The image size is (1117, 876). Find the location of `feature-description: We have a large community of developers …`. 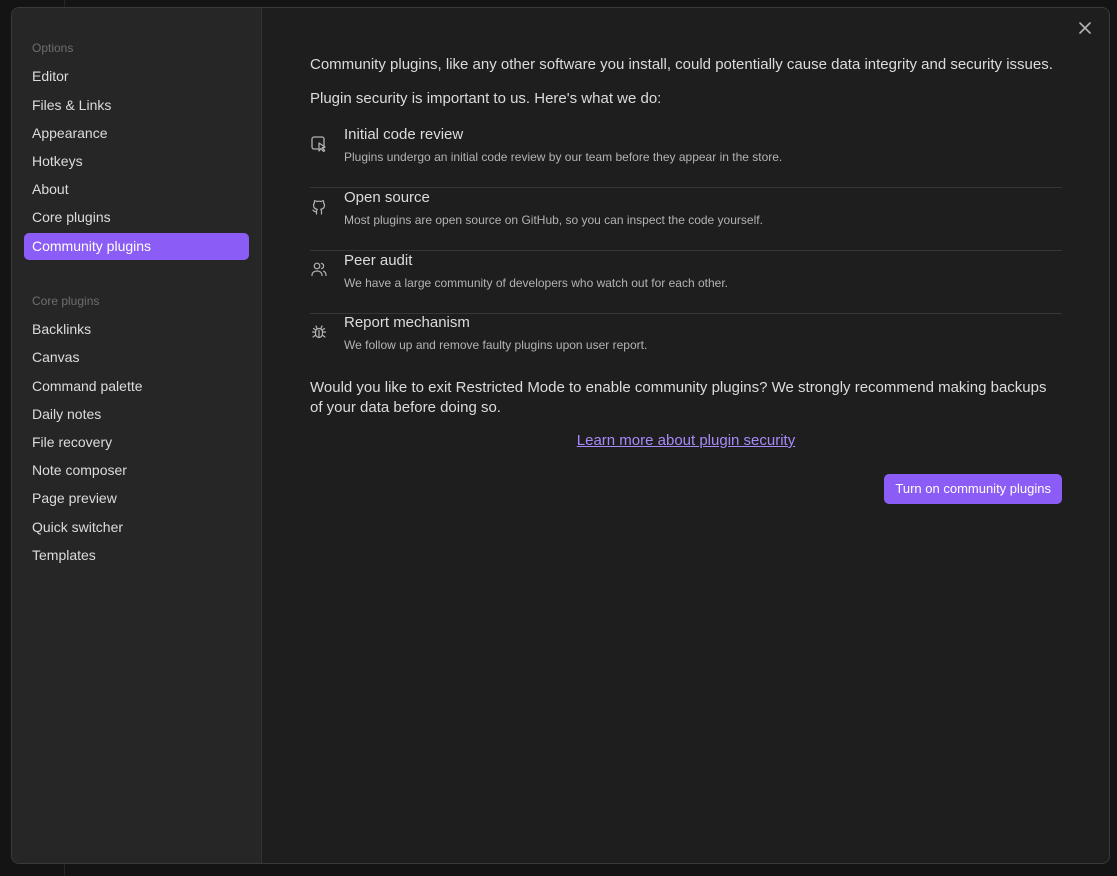

feature-description: We have a large community of developers … is located at coordinates (536, 283).